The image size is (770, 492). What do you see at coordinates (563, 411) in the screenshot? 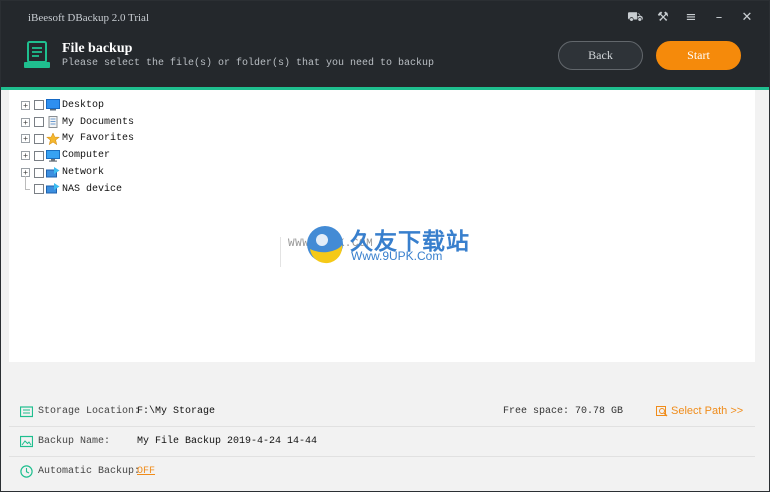
I see `free-space-text: Free space: 70.78 GB` at bounding box center [563, 411].